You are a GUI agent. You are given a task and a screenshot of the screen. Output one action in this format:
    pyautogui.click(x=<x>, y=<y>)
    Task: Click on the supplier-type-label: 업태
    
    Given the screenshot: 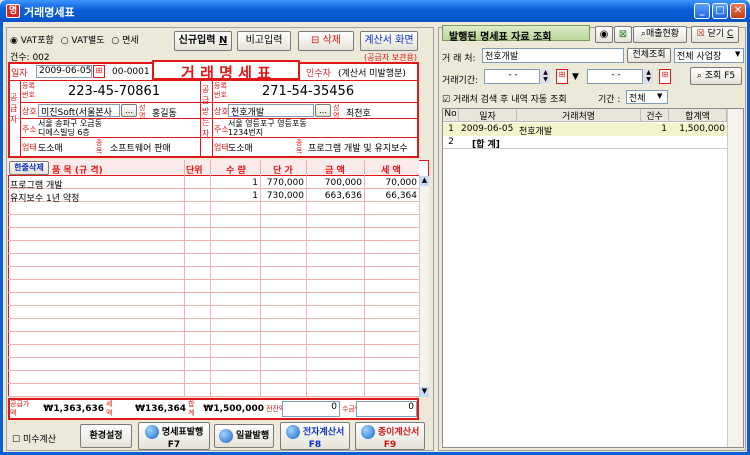 What is the action you would take?
    pyautogui.click(x=29, y=147)
    